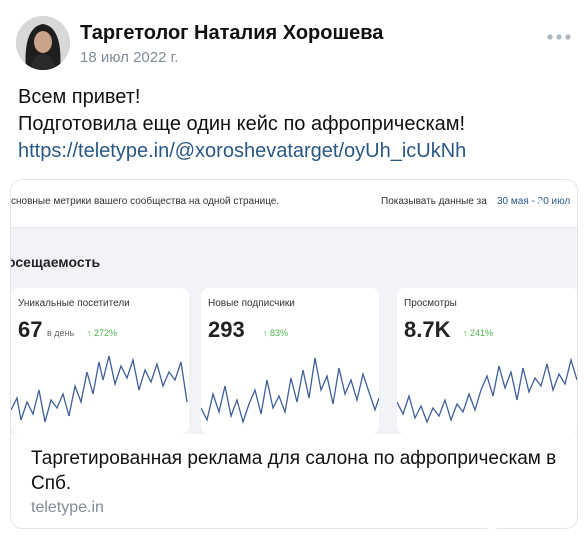 The image size is (588, 540). Describe the element at coordinates (430, 303) in the screenshot. I see `metric-title: Просмотры` at that location.